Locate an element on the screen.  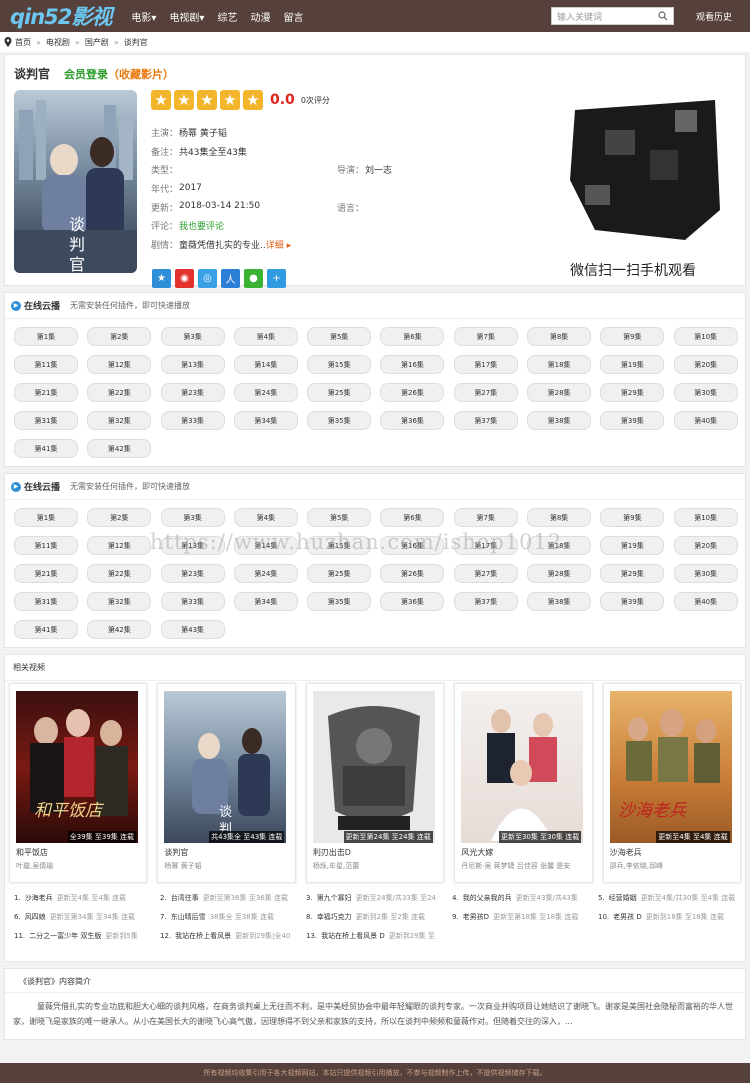
episode-button: 第19集 is located at coordinates (632, 545).